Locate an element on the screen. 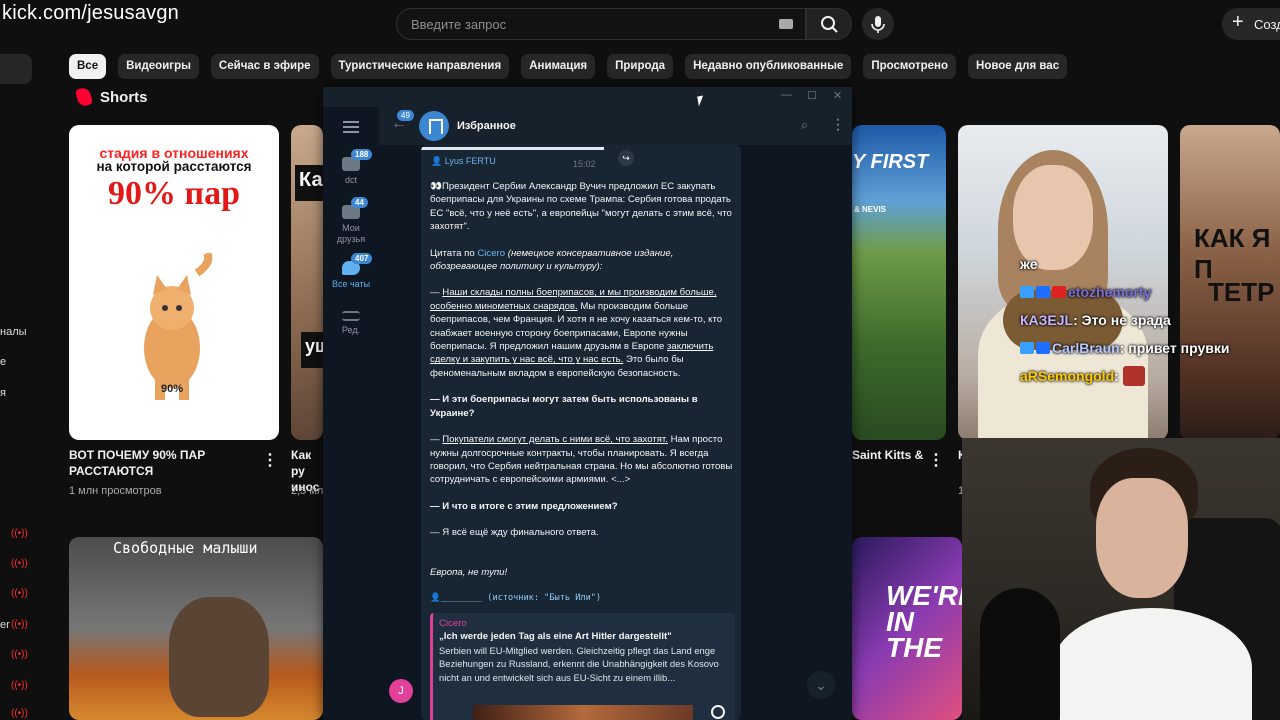  microphone is located at coordinates (1020, 654).